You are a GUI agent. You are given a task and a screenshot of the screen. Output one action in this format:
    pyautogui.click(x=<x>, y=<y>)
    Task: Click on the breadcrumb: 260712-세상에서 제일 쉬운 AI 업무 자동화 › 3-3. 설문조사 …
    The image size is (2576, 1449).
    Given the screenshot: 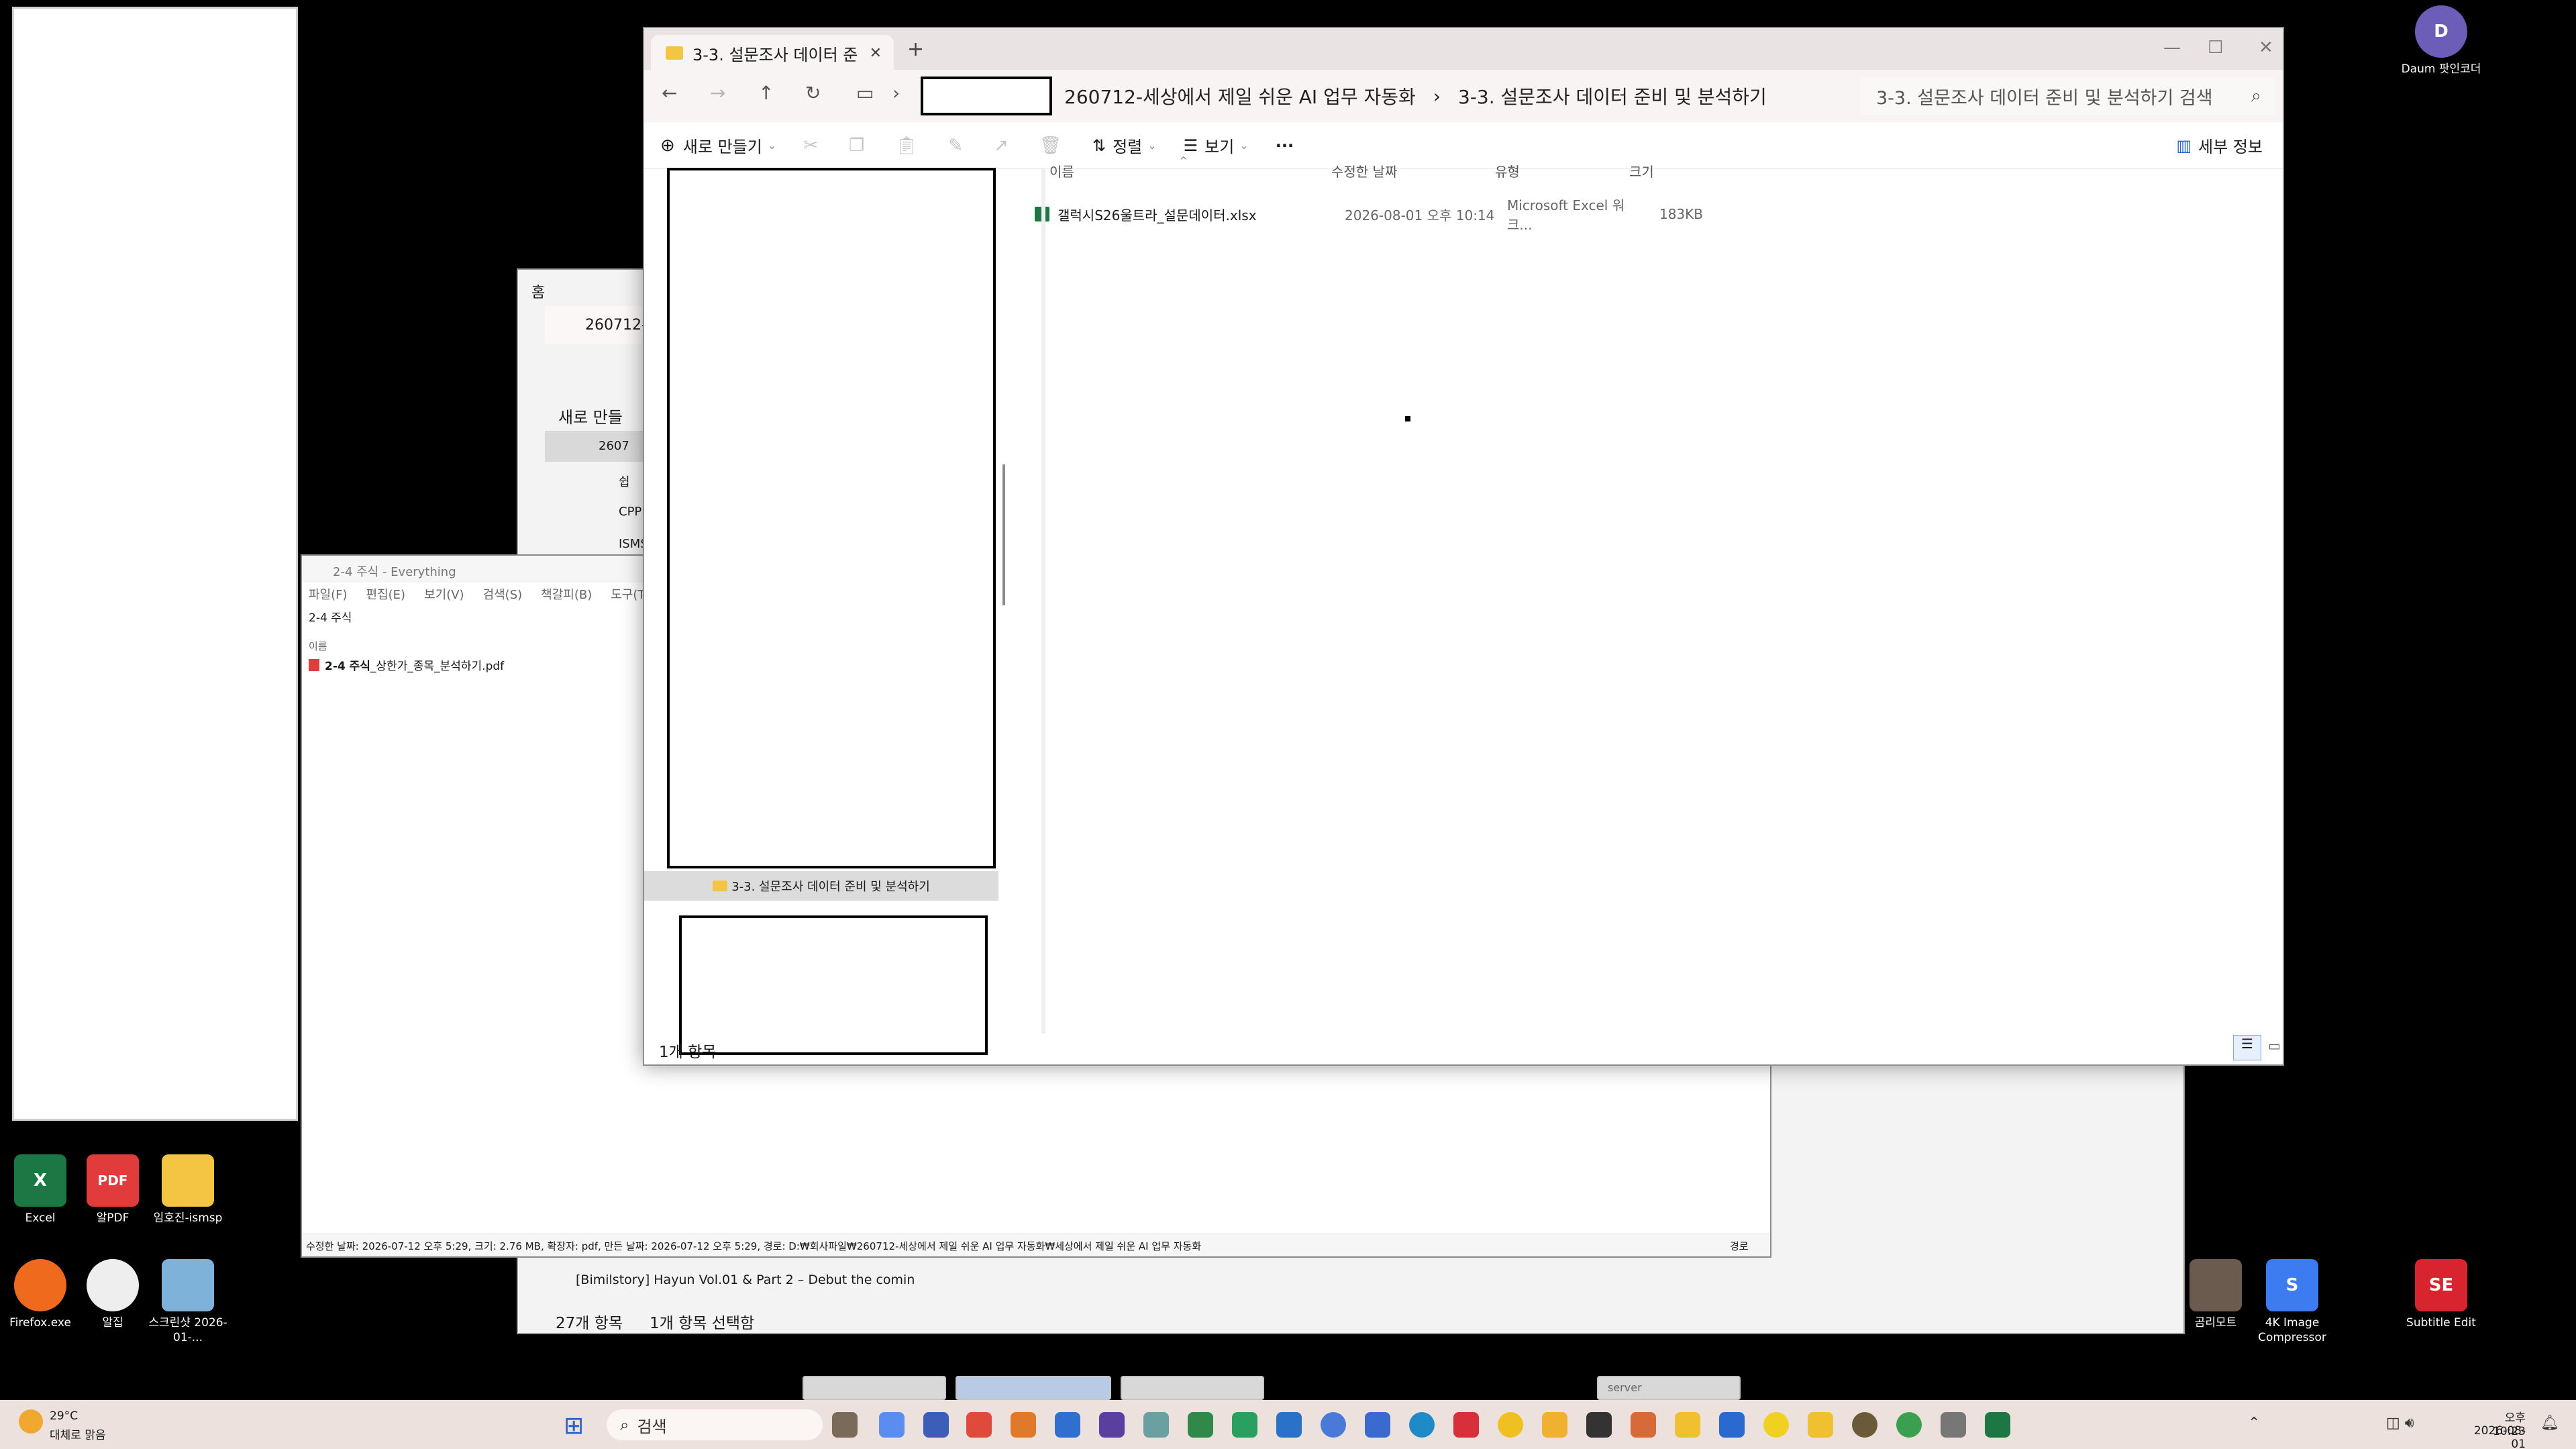 What is the action you would take?
    pyautogui.click(x=1373, y=96)
    